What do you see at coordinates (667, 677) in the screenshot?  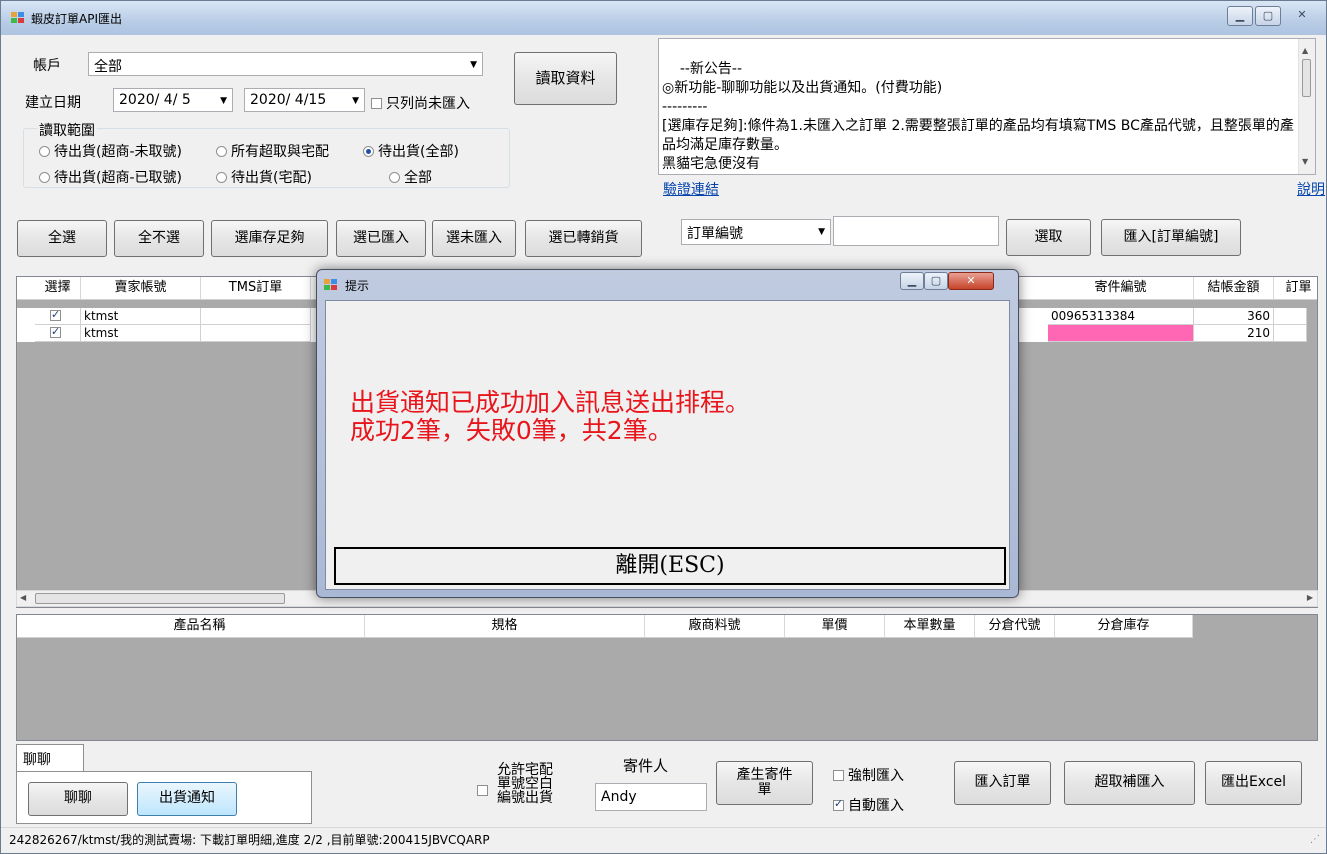 I see `products-grid: 產品名稱 規格 廠商料號 單價 本單數量 分倉代號 分倉庫存` at bounding box center [667, 677].